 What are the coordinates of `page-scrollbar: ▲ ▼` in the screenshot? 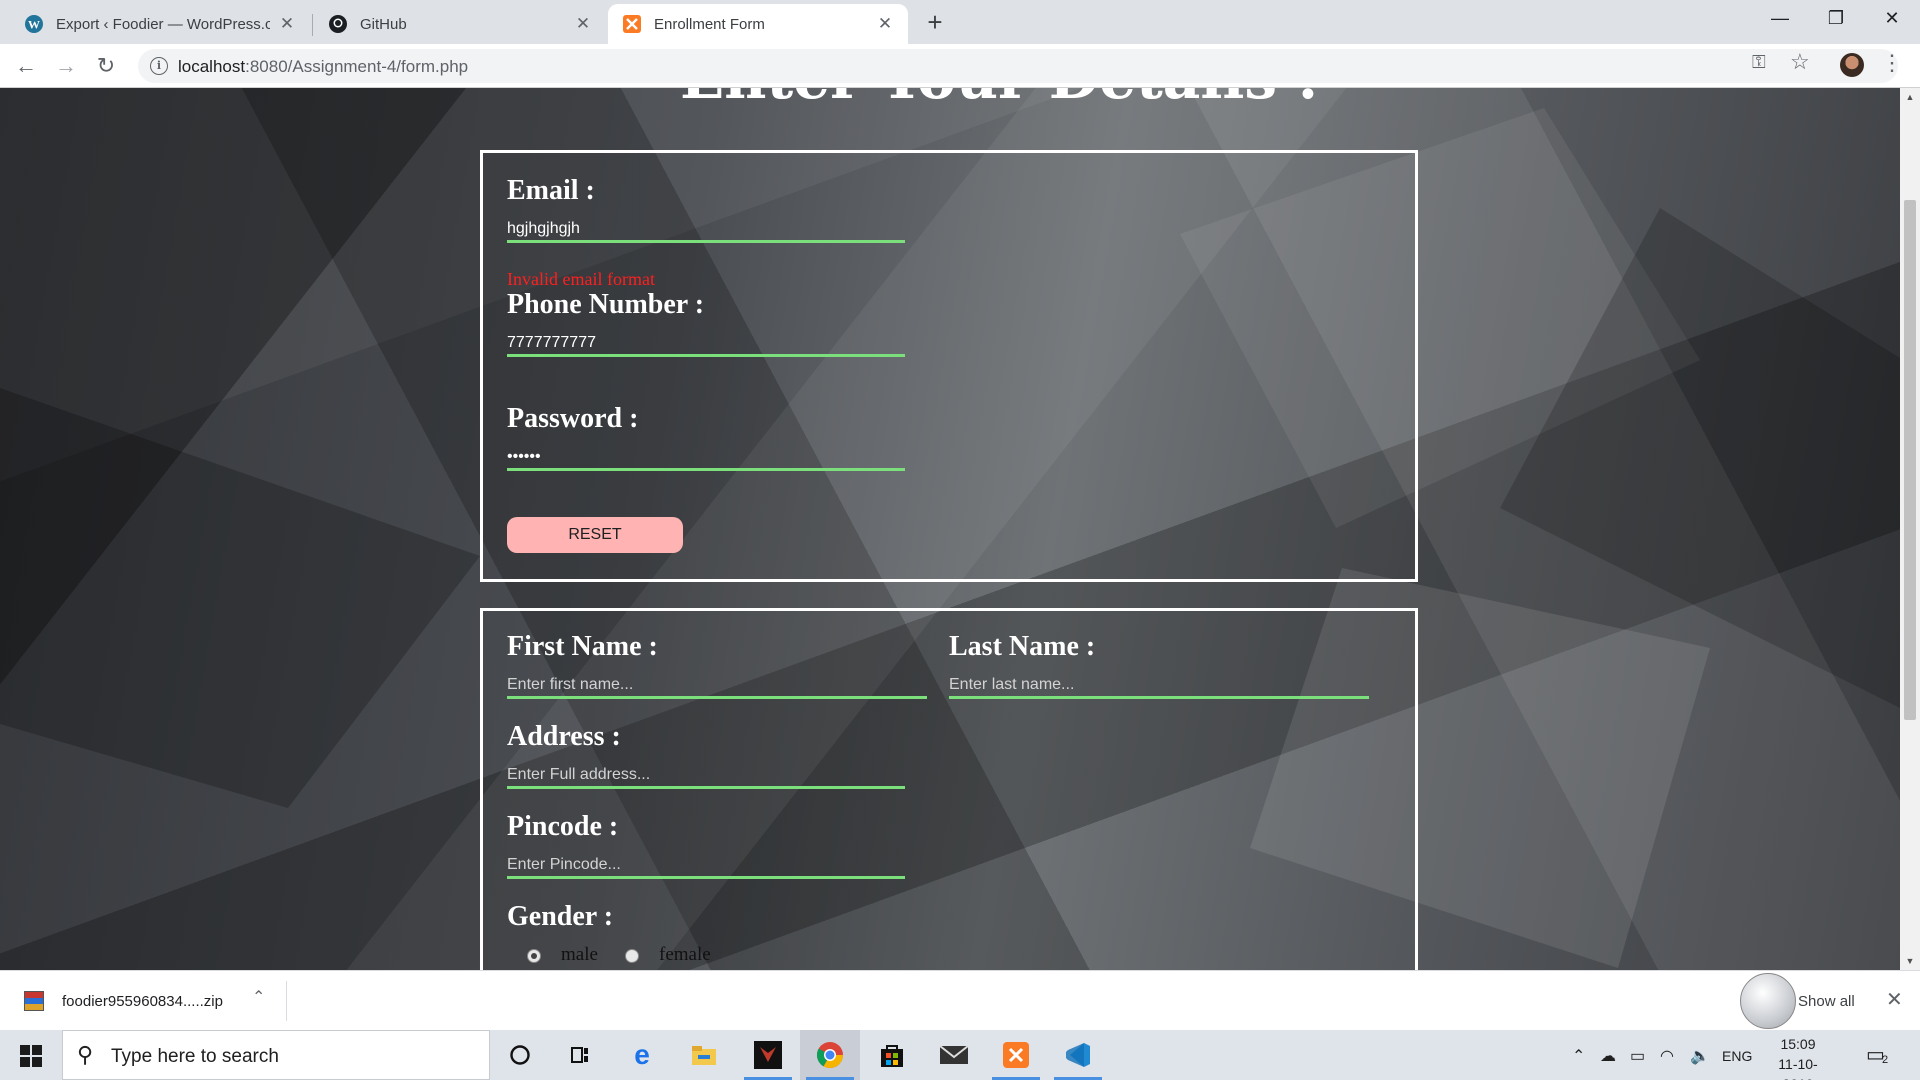 It's located at (1910, 529).